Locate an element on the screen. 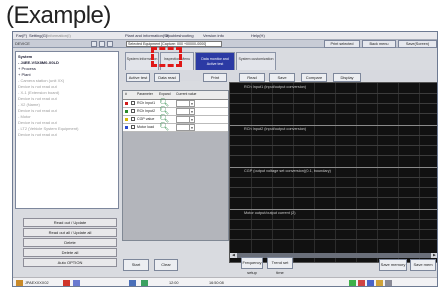  trend-set-time-button: Trend set time is located at coordinates (280, 266).